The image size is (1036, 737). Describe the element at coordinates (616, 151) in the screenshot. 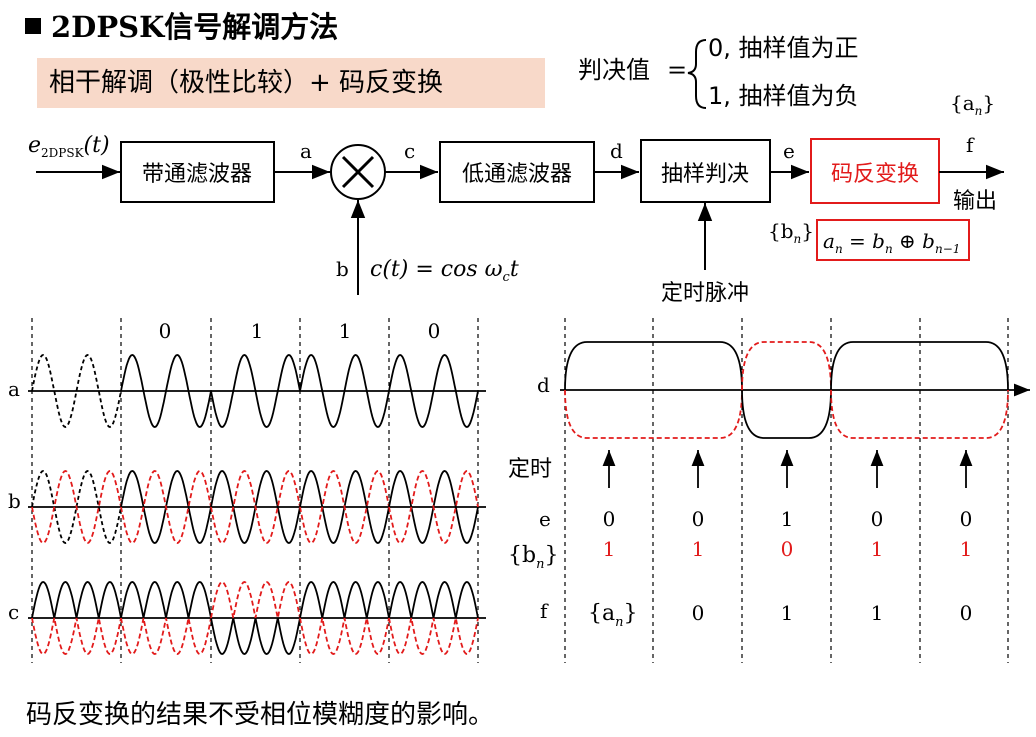

I see `point-d-label: d` at that location.